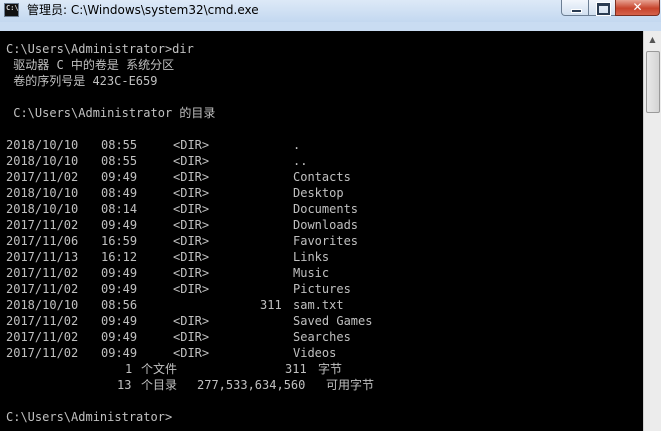 The width and height of the screenshot is (661, 431). What do you see at coordinates (652, 39) in the screenshot?
I see `scroll-up-arrow-icon: ▲` at bounding box center [652, 39].